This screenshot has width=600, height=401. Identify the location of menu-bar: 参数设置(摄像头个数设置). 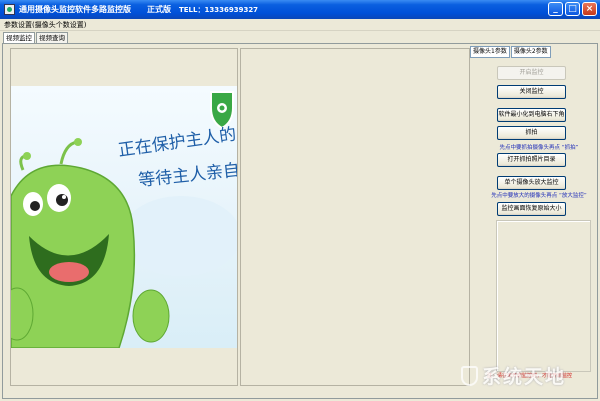
(300, 25).